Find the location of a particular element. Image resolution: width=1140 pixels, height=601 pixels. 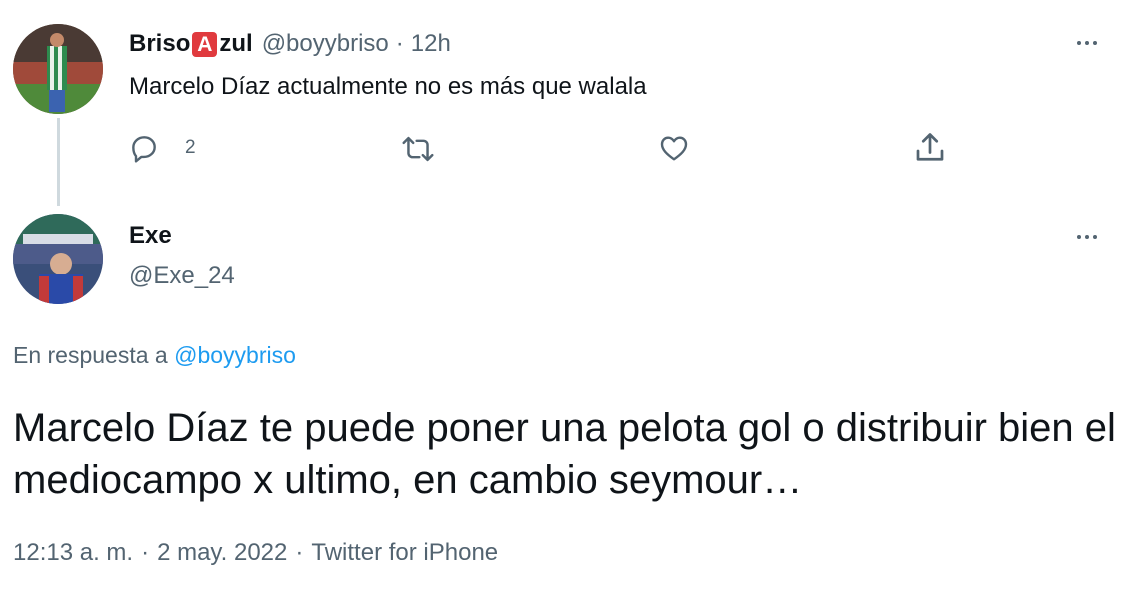

tweet-source: Twitter for iPhone is located at coordinates (404, 552).